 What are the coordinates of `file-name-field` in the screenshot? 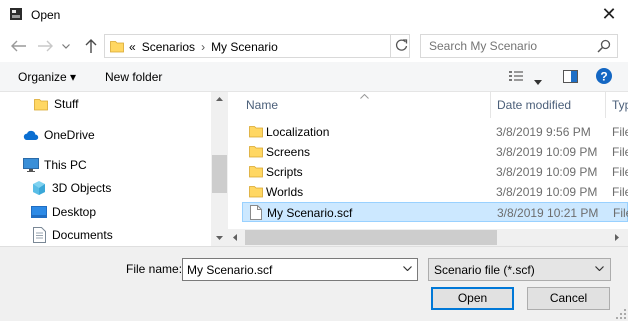 It's located at (300, 269).